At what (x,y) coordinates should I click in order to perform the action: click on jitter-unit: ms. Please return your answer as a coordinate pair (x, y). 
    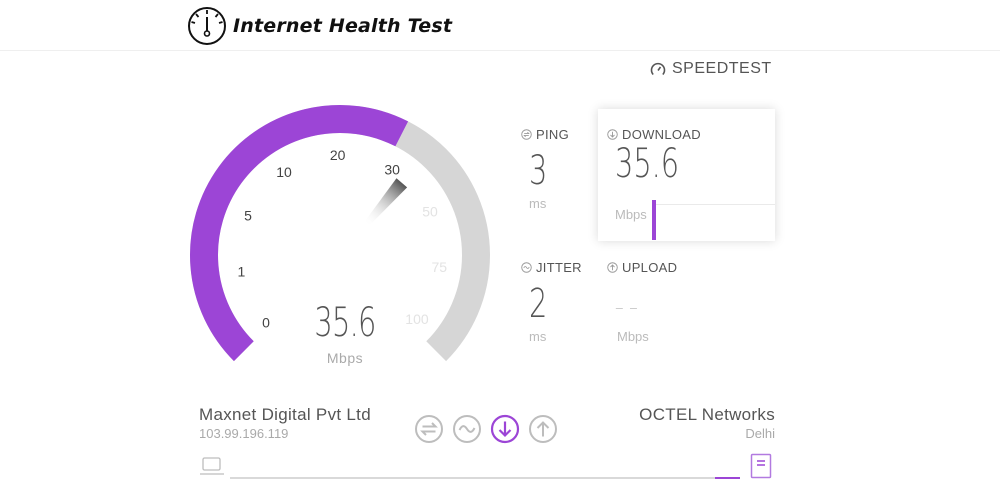
    Looking at the image, I should click on (538, 336).